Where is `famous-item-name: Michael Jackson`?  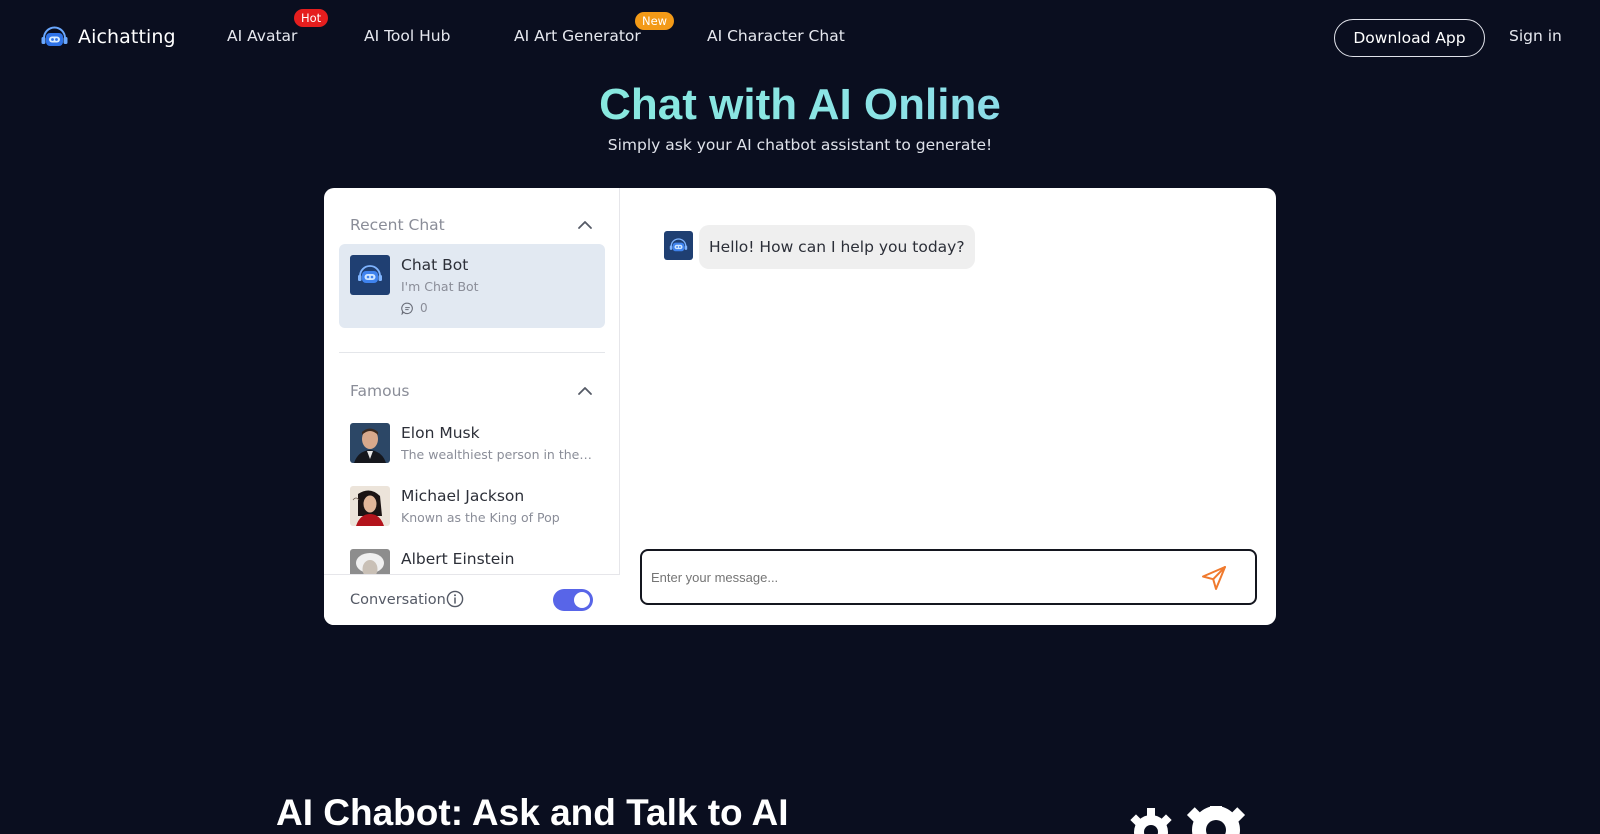
famous-item-name: Michael Jackson is located at coordinates (463, 496).